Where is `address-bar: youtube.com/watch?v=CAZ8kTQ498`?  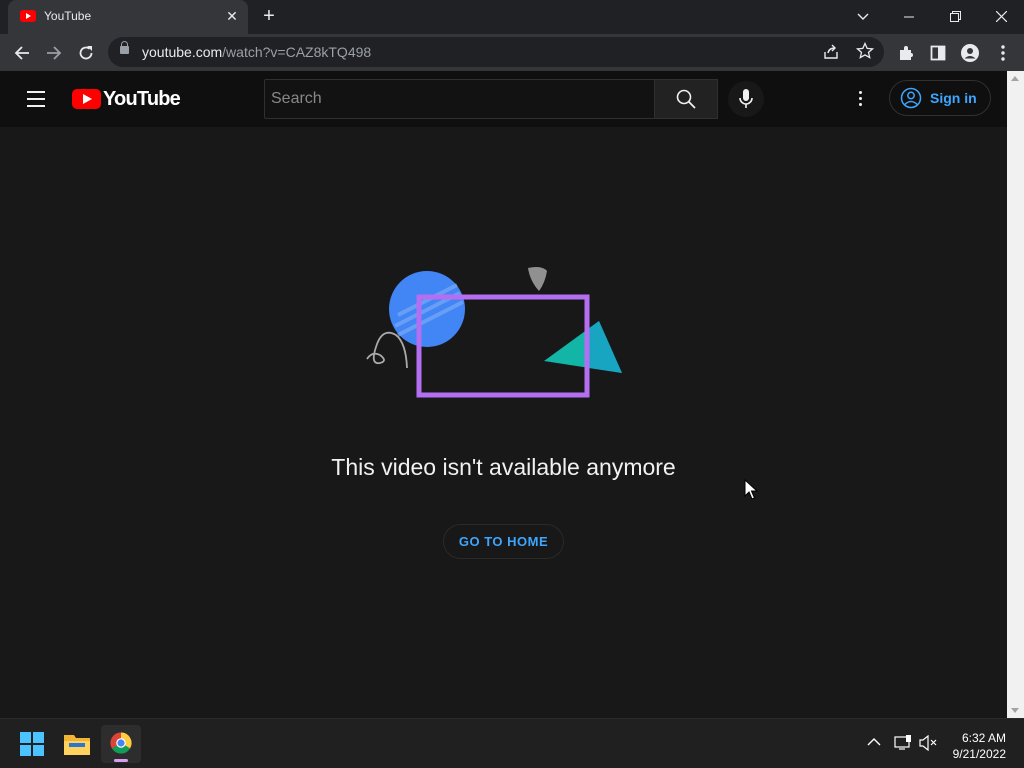
address-bar: youtube.com/watch?v=CAZ8kTQ498 is located at coordinates (496, 52).